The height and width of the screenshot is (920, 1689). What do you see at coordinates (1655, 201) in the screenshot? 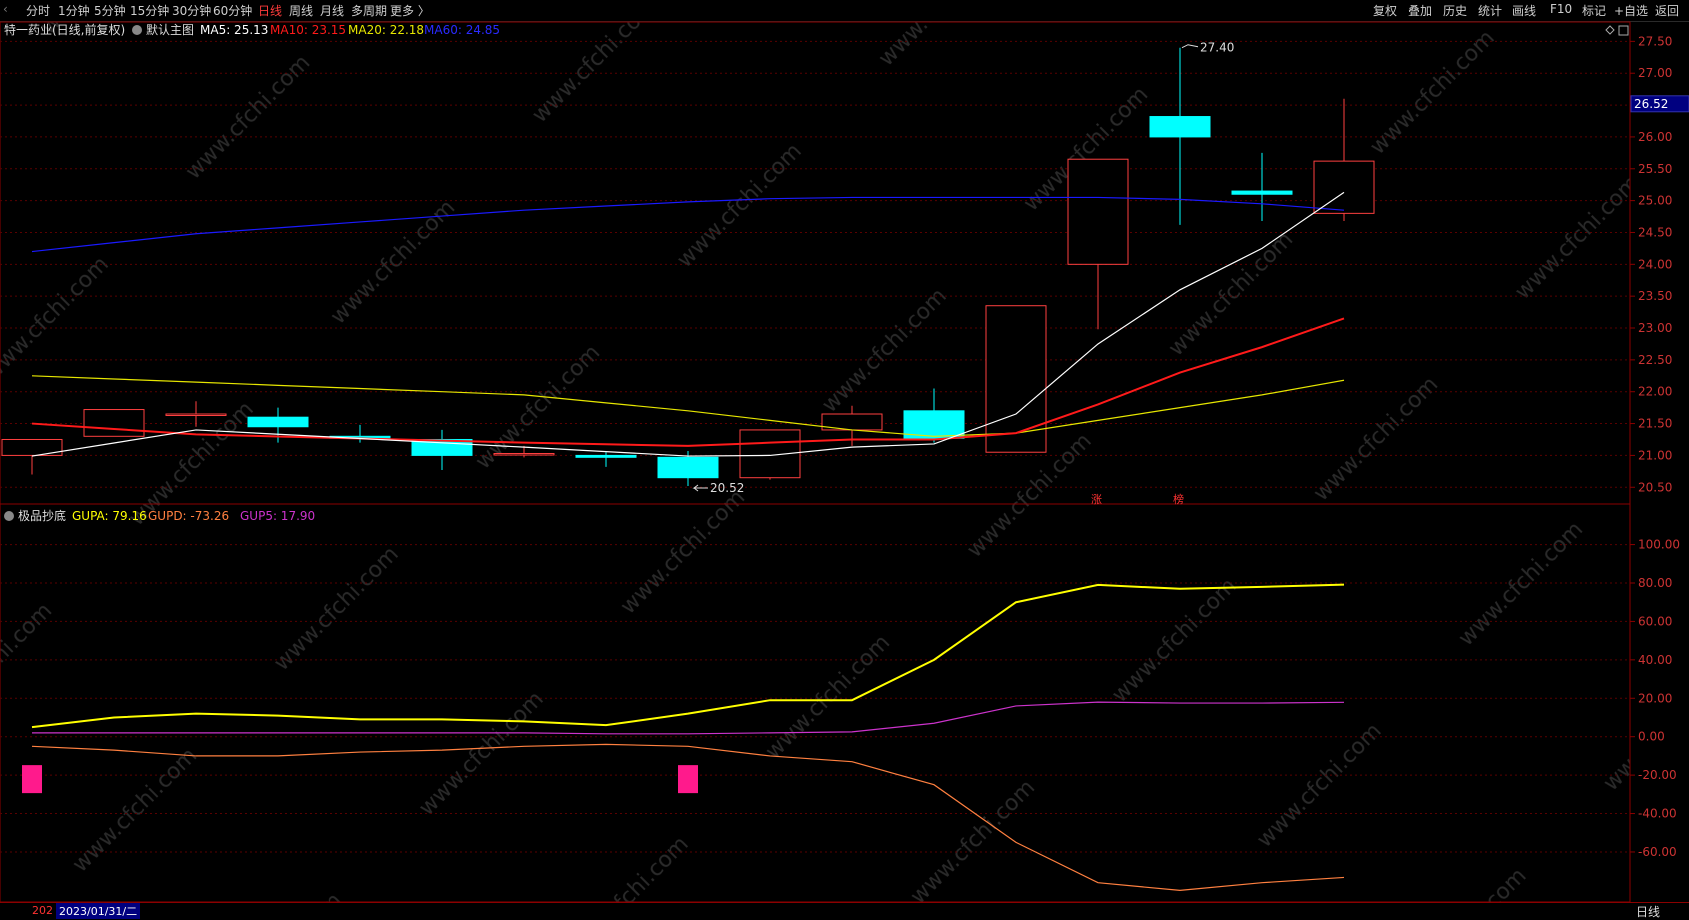
I see `main-ytick-label: 25.00` at bounding box center [1655, 201].